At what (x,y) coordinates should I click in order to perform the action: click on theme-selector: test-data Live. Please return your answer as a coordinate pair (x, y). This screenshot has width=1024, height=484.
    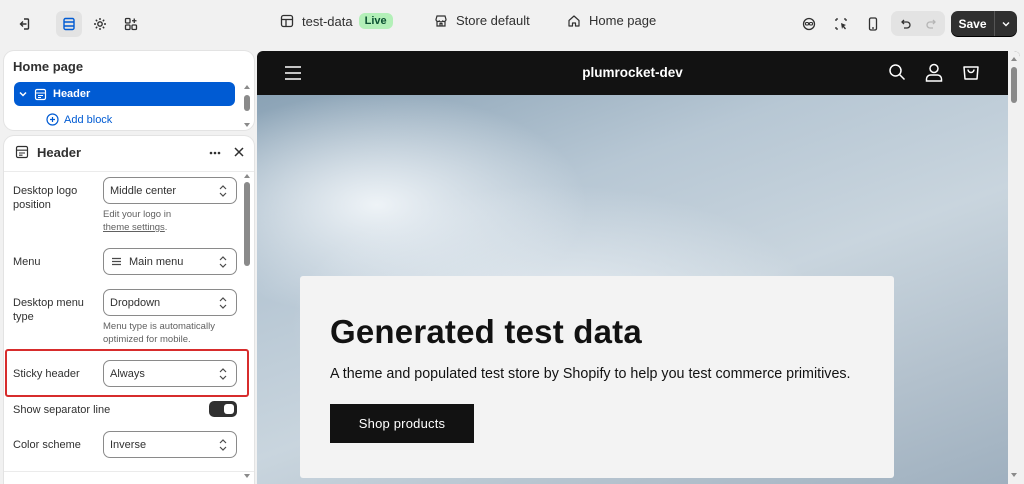
    Looking at the image, I should click on (336, 21).